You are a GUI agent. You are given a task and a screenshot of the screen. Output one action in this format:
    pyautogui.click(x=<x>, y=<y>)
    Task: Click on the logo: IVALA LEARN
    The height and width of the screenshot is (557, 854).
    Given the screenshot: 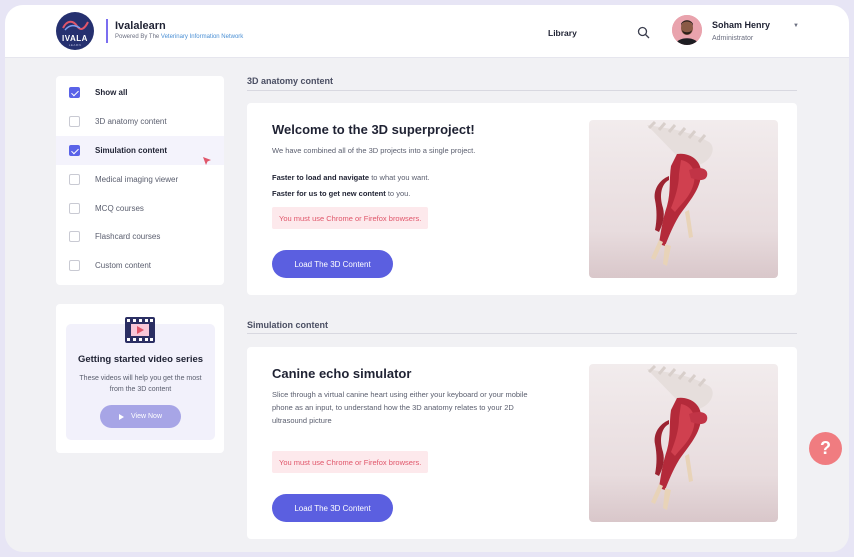 What is the action you would take?
    pyautogui.click(x=75, y=31)
    